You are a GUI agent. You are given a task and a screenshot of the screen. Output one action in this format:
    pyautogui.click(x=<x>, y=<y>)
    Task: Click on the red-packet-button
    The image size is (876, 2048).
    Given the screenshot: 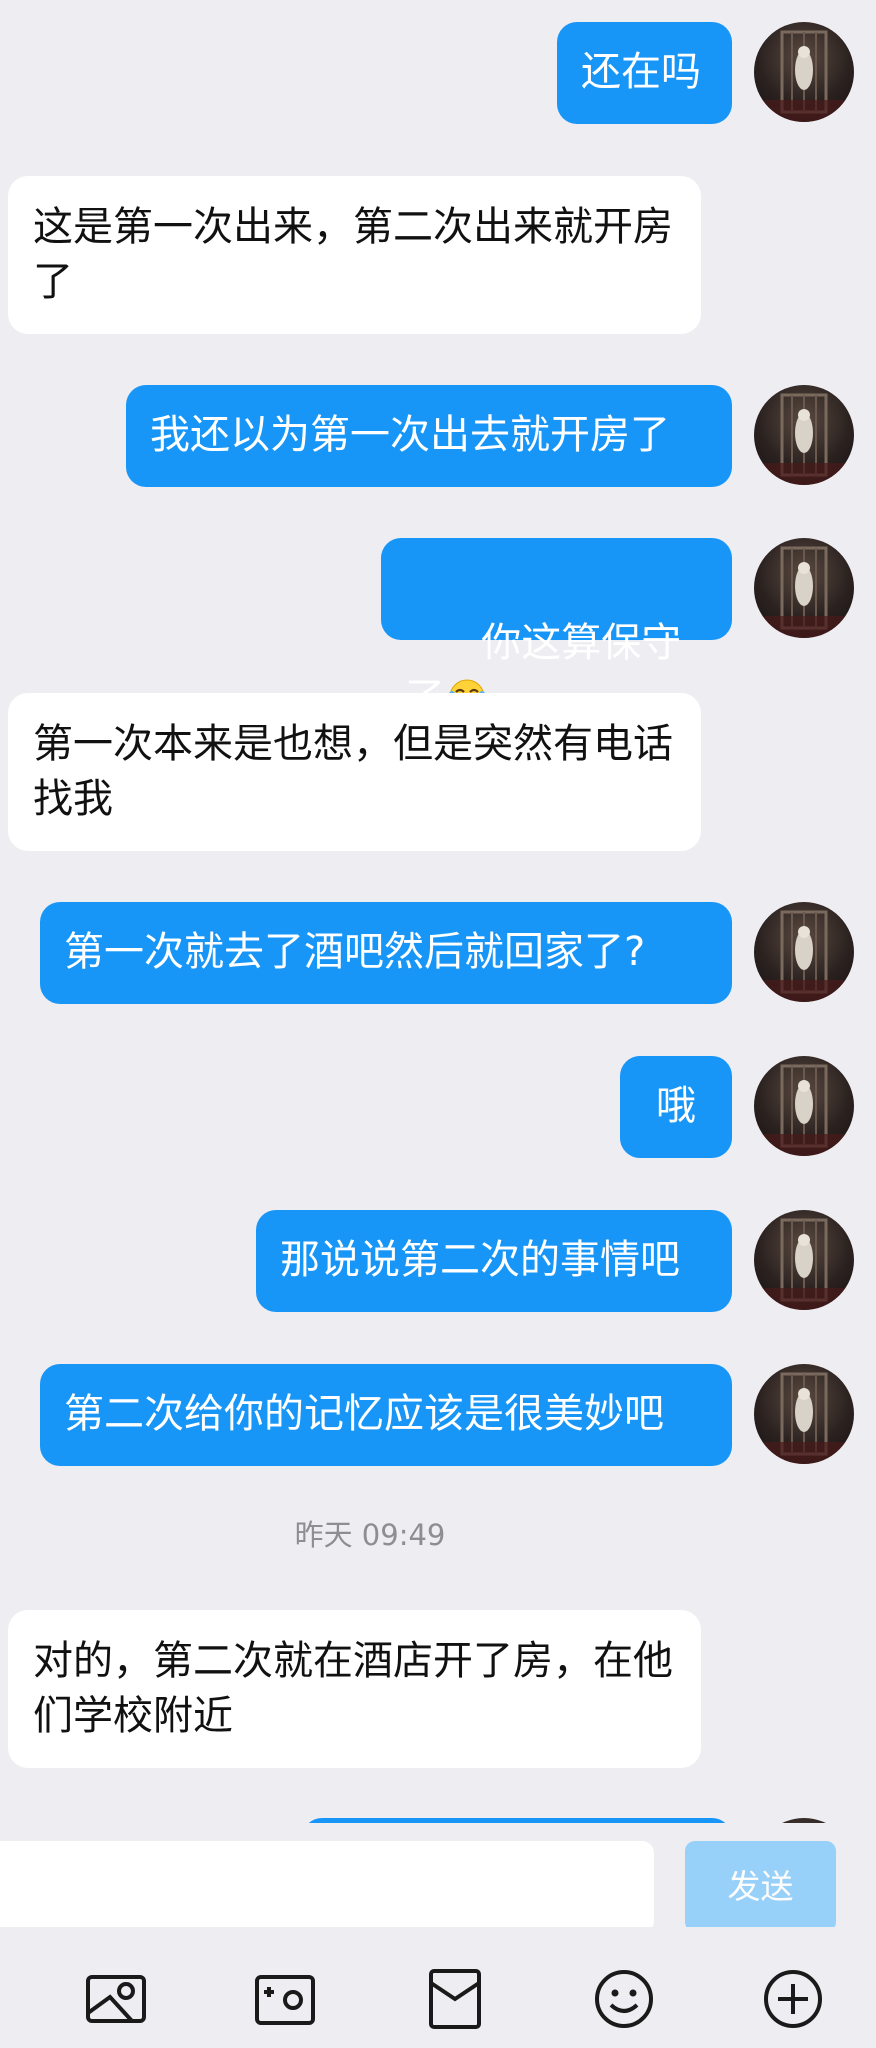 What is the action you would take?
    pyautogui.click(x=455, y=1999)
    